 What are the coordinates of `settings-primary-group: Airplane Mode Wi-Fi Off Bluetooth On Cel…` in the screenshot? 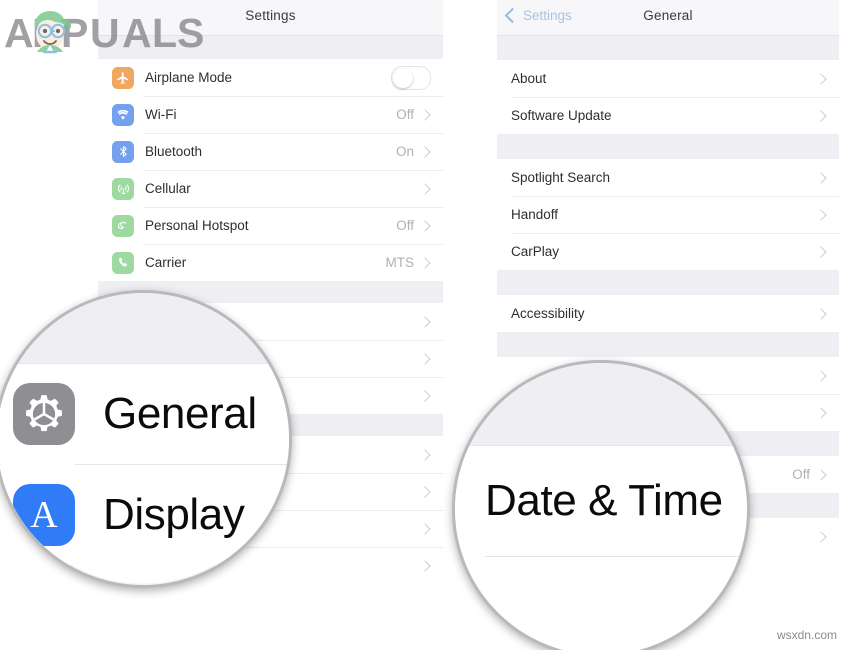 It's located at (270, 170).